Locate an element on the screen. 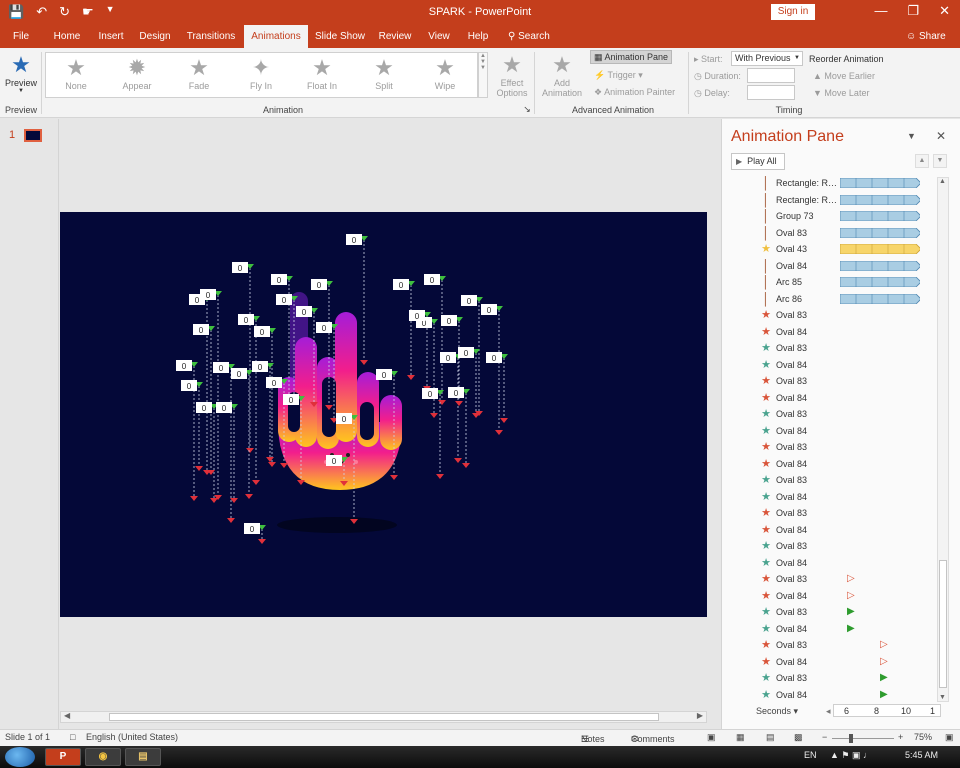 The height and width of the screenshot is (768, 960). tab-slide-show: Slide Show is located at coordinates (340, 36).